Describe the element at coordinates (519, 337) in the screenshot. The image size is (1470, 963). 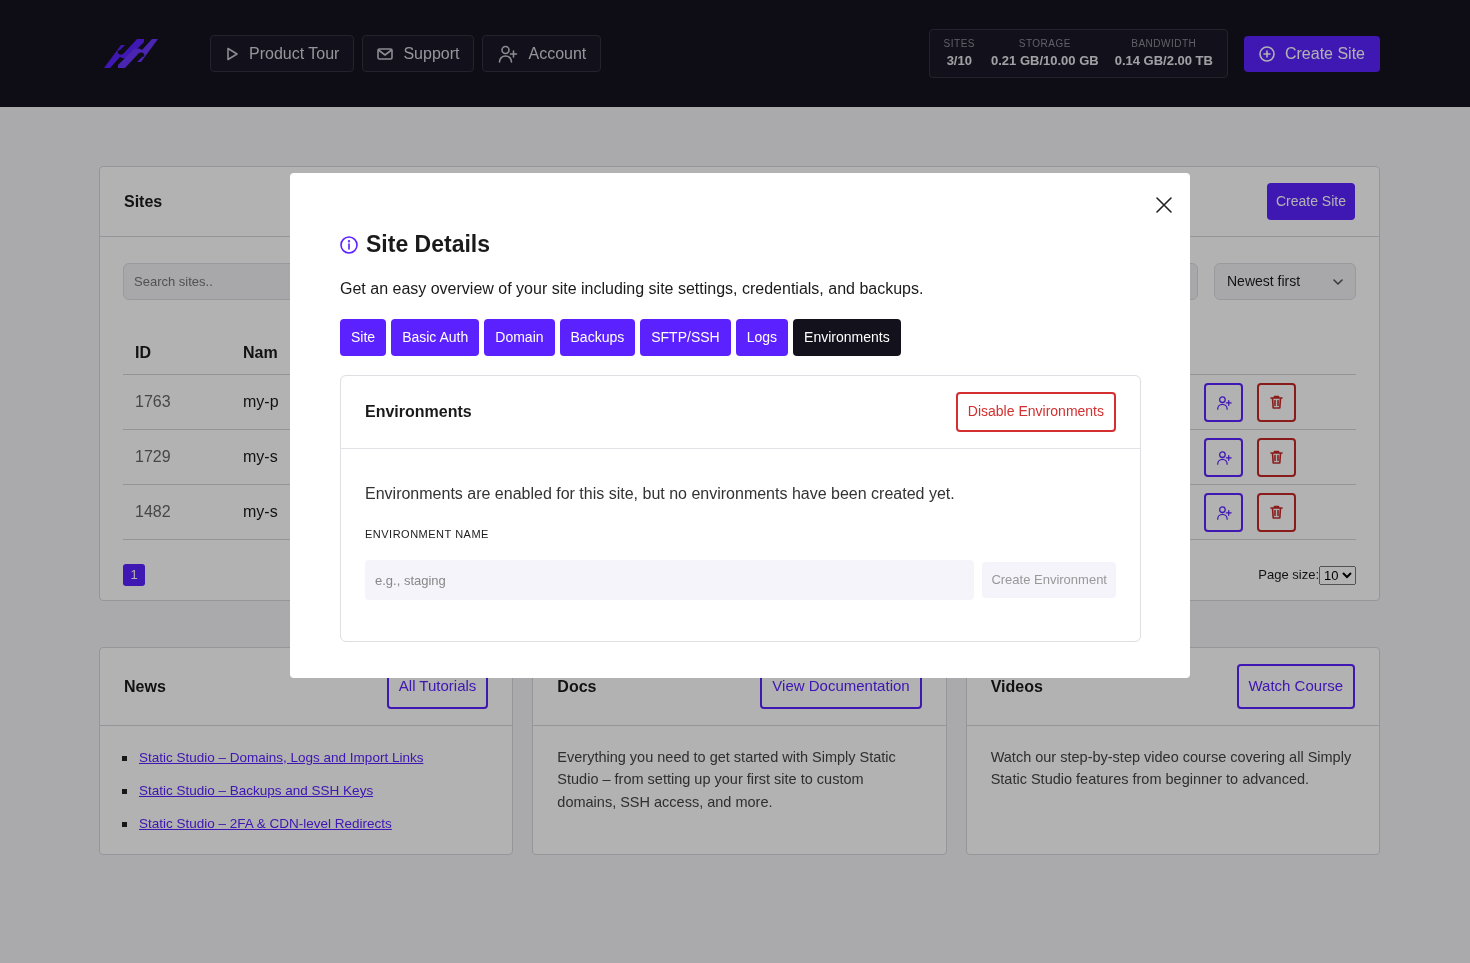
I see `tab: Domain` at that location.